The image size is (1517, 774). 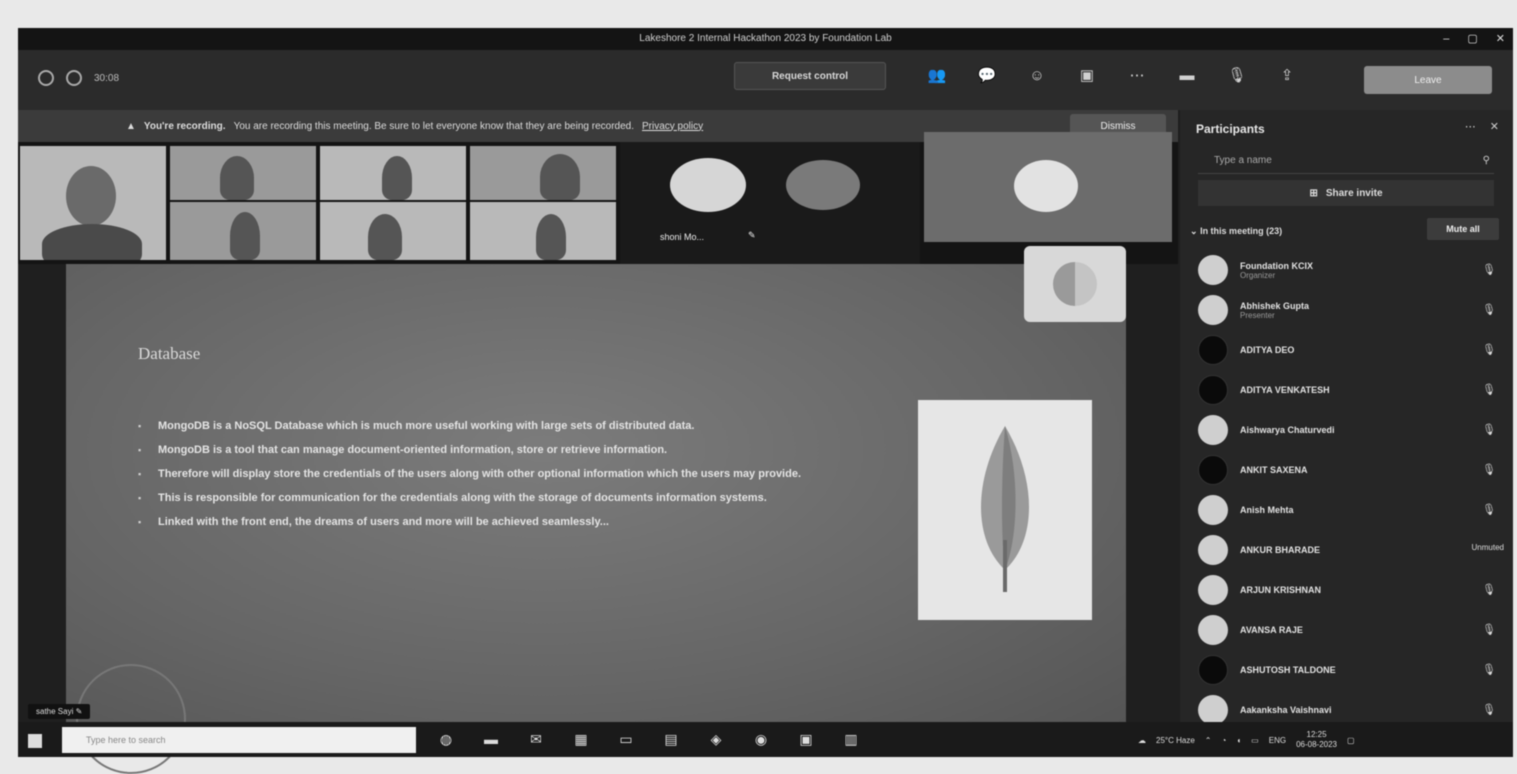 I want to click on participant-name-block: Abhishek Gupta Presenter, so click(x=1274, y=310).